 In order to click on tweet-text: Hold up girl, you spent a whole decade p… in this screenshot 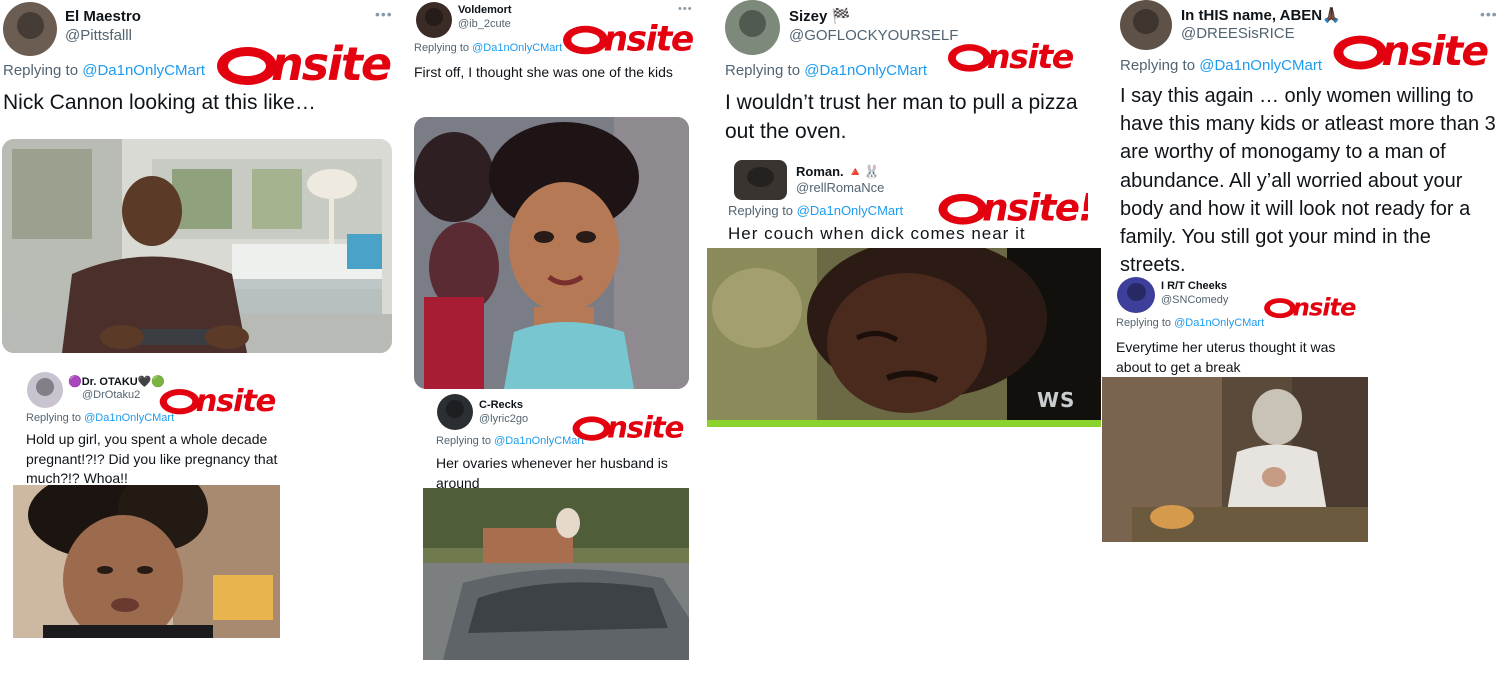, I will do `click(152, 458)`.